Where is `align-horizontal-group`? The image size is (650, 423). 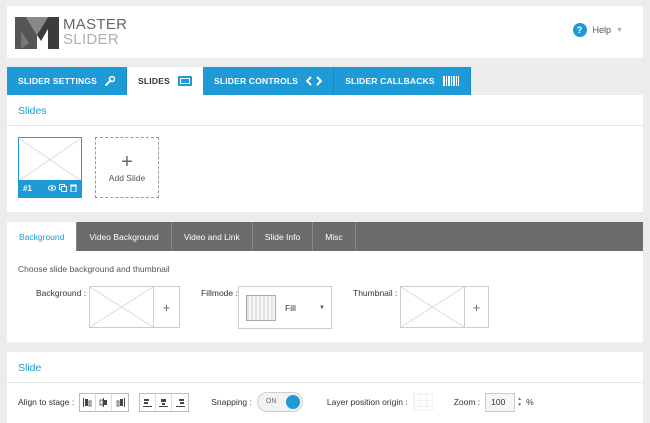 align-horizontal-group is located at coordinates (104, 402).